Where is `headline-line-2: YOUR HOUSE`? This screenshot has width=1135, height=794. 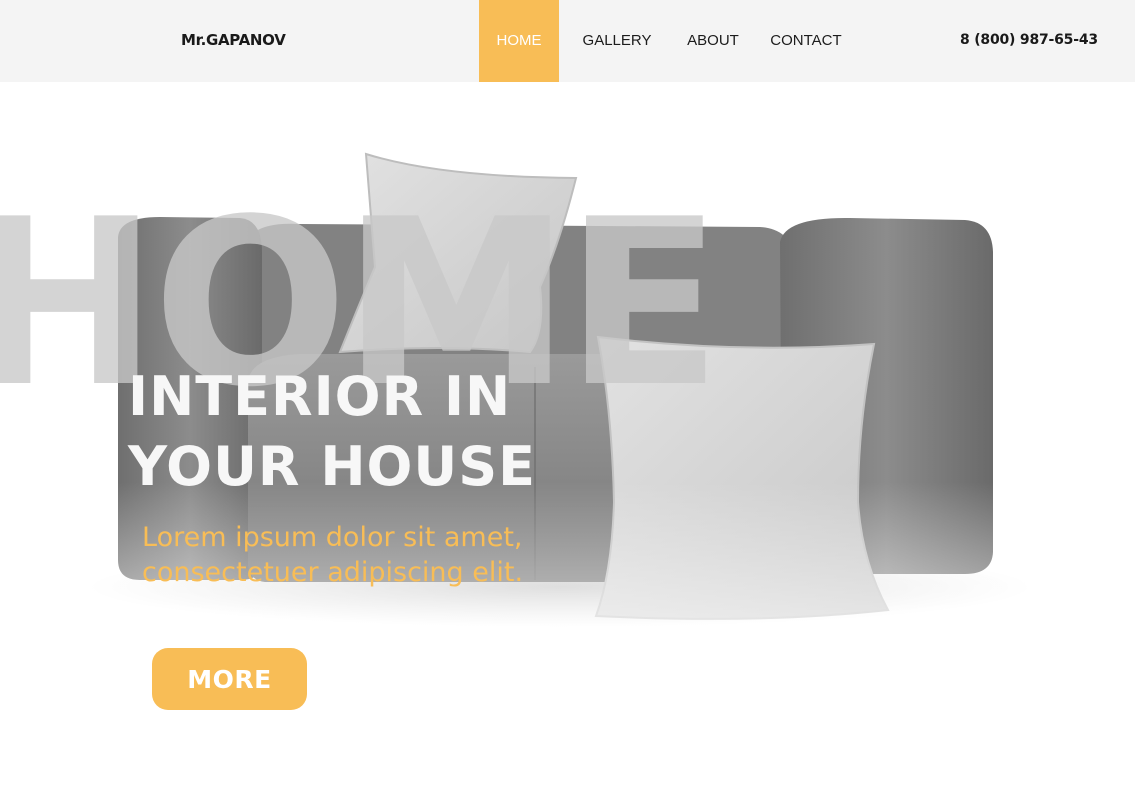
headline-line-2: YOUR HOUSE is located at coordinates (332, 466).